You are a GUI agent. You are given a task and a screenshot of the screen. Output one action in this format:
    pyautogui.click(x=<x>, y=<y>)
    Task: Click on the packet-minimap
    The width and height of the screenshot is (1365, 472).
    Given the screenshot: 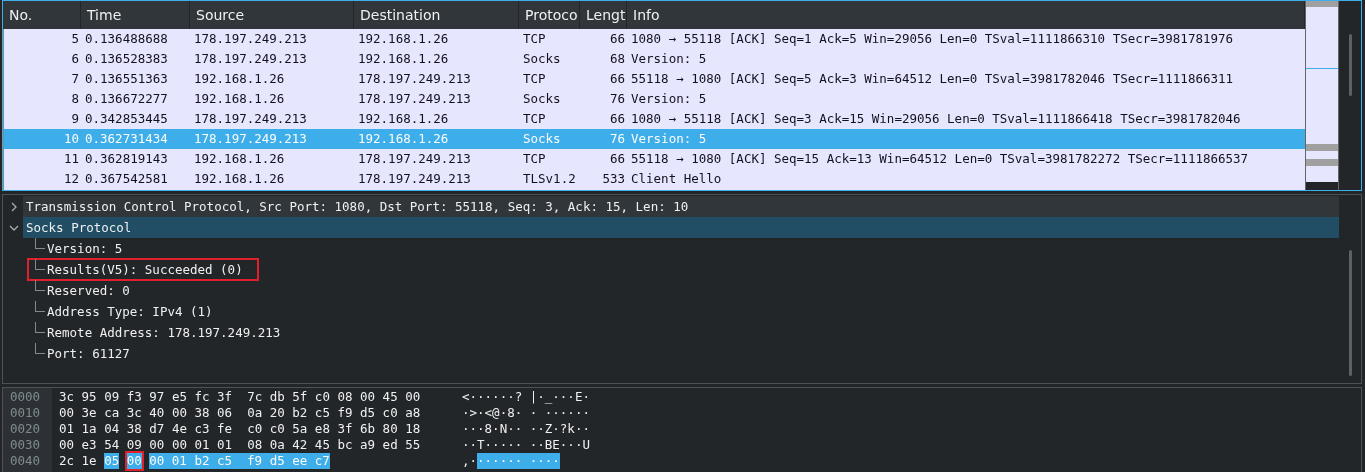 What is the action you would take?
    pyautogui.click(x=1322, y=95)
    